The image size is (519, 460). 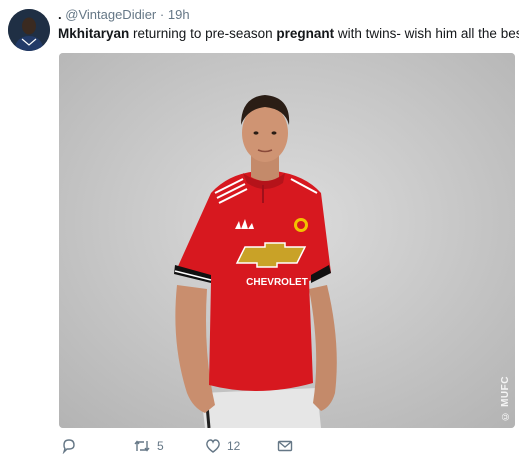 What do you see at coordinates (277, 282) in the screenshot?
I see `sponsor-text: CHEVROLET` at bounding box center [277, 282].